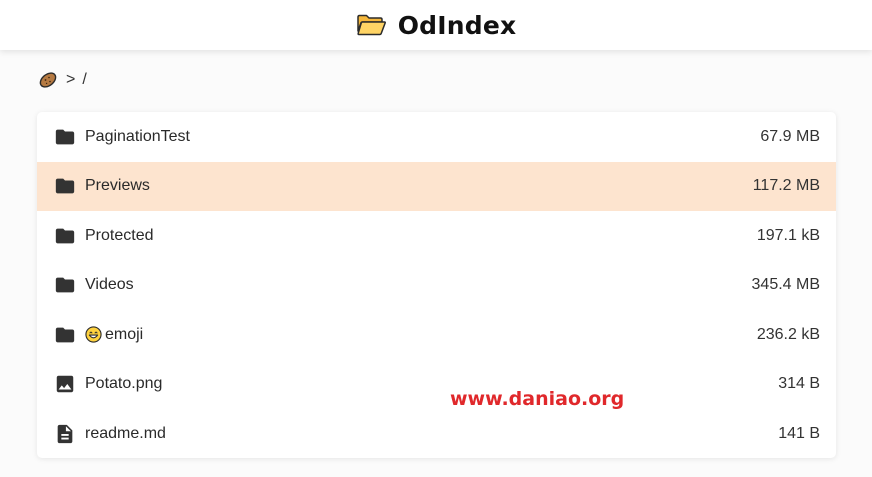 The height and width of the screenshot is (477, 872). Describe the element at coordinates (788, 235) in the screenshot. I see `file-size: 197.1 kB` at that location.